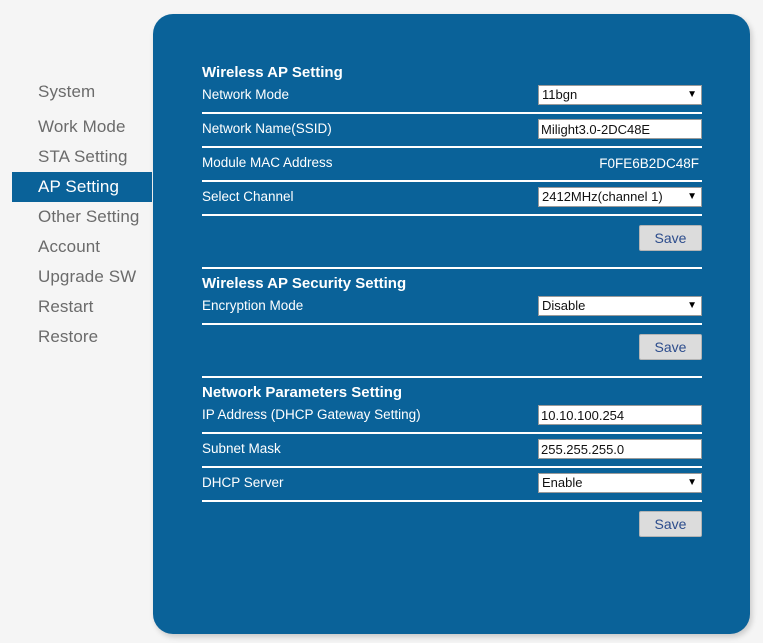 The width and height of the screenshot is (763, 643). What do you see at coordinates (248, 196) in the screenshot?
I see `field-label: Select Channel` at bounding box center [248, 196].